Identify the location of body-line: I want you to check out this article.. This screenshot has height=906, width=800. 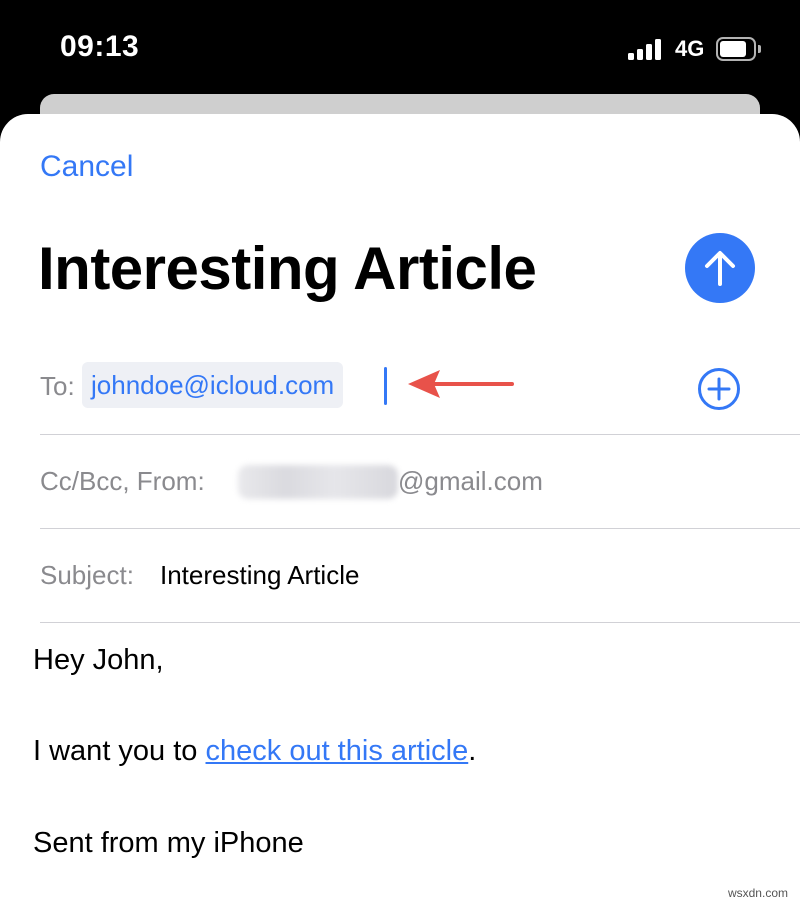
(254, 751).